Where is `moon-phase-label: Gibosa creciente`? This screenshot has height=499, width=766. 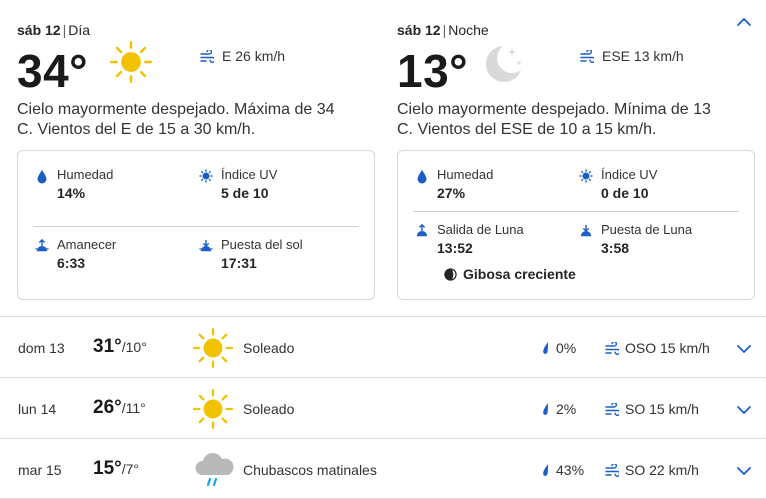 moon-phase-label: Gibosa creciente is located at coordinates (519, 274).